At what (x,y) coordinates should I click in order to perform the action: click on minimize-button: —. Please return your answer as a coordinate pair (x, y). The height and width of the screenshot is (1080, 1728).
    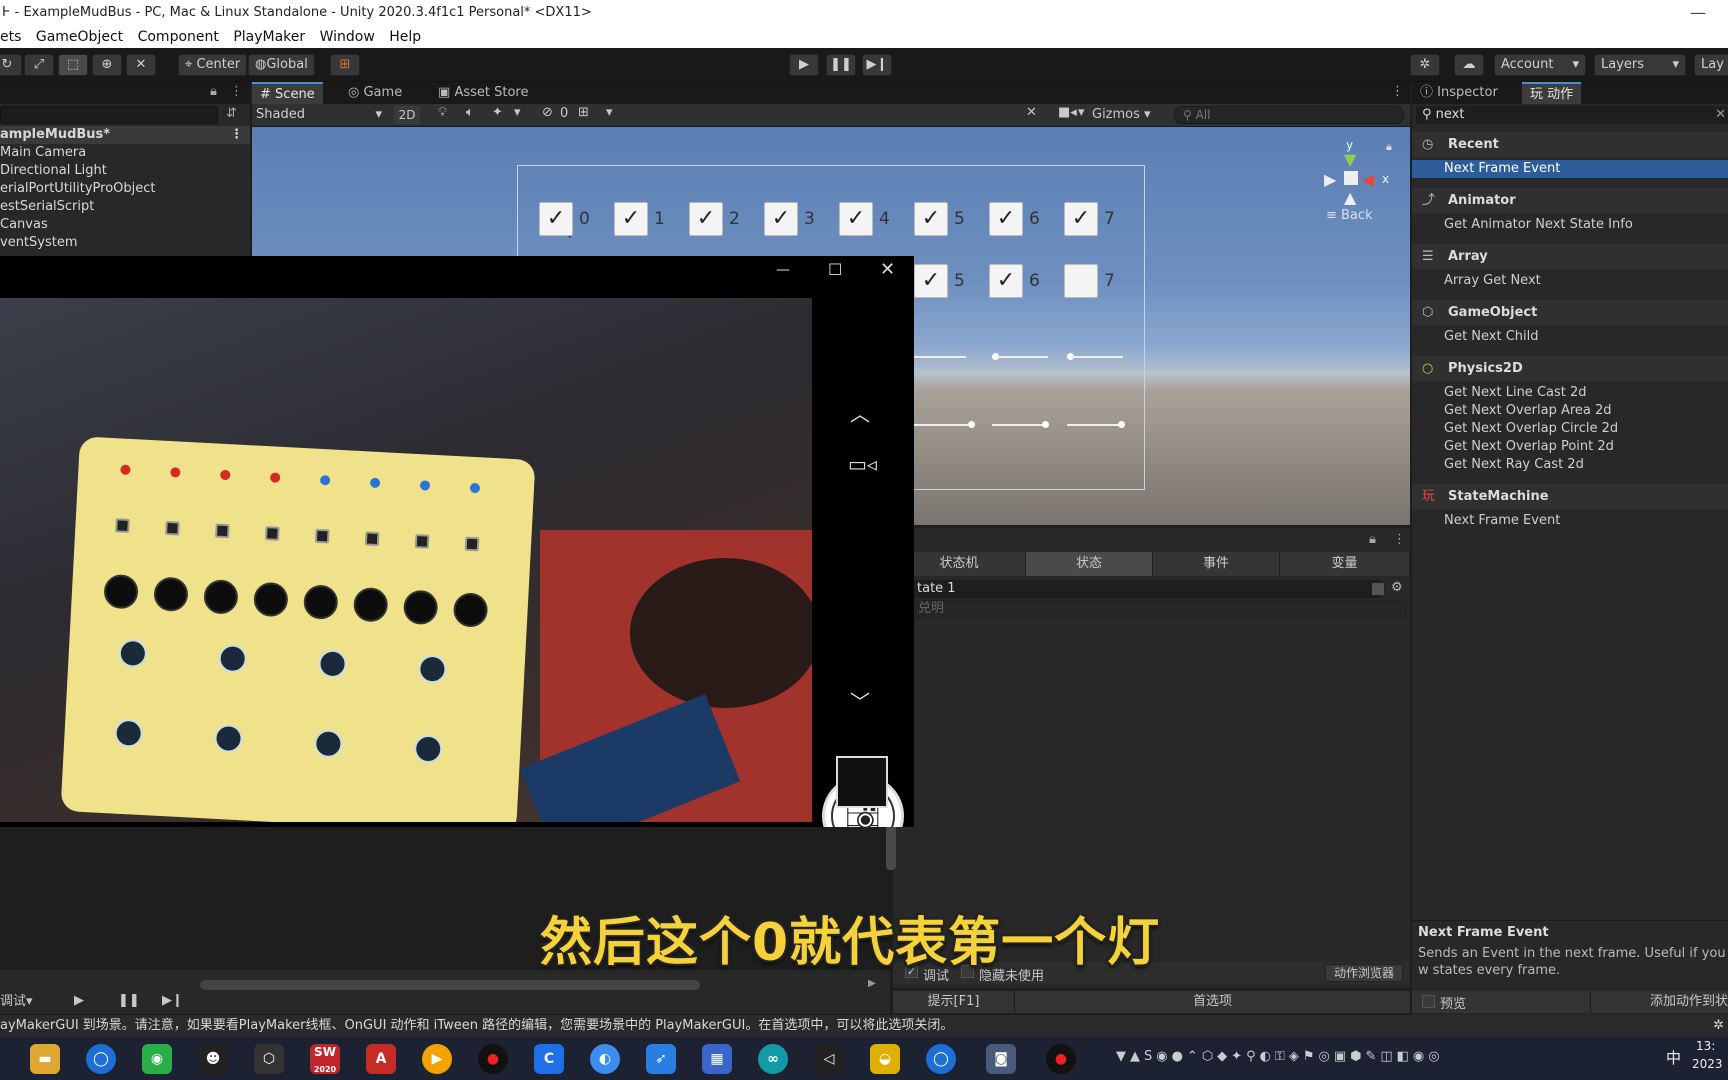
    Looking at the image, I should click on (1698, 13).